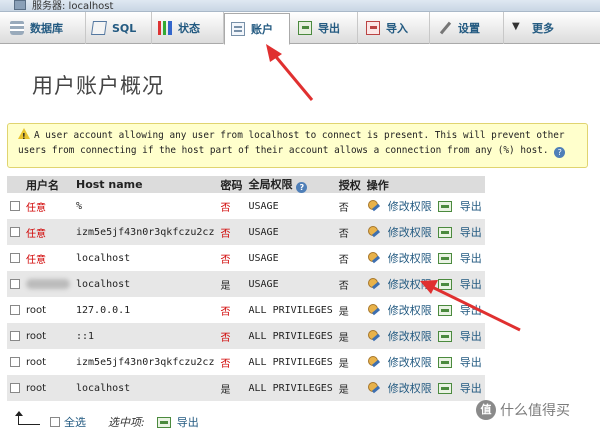 This screenshot has width=600, height=430. I want to click on tab-users: 账户, so click(257, 29).